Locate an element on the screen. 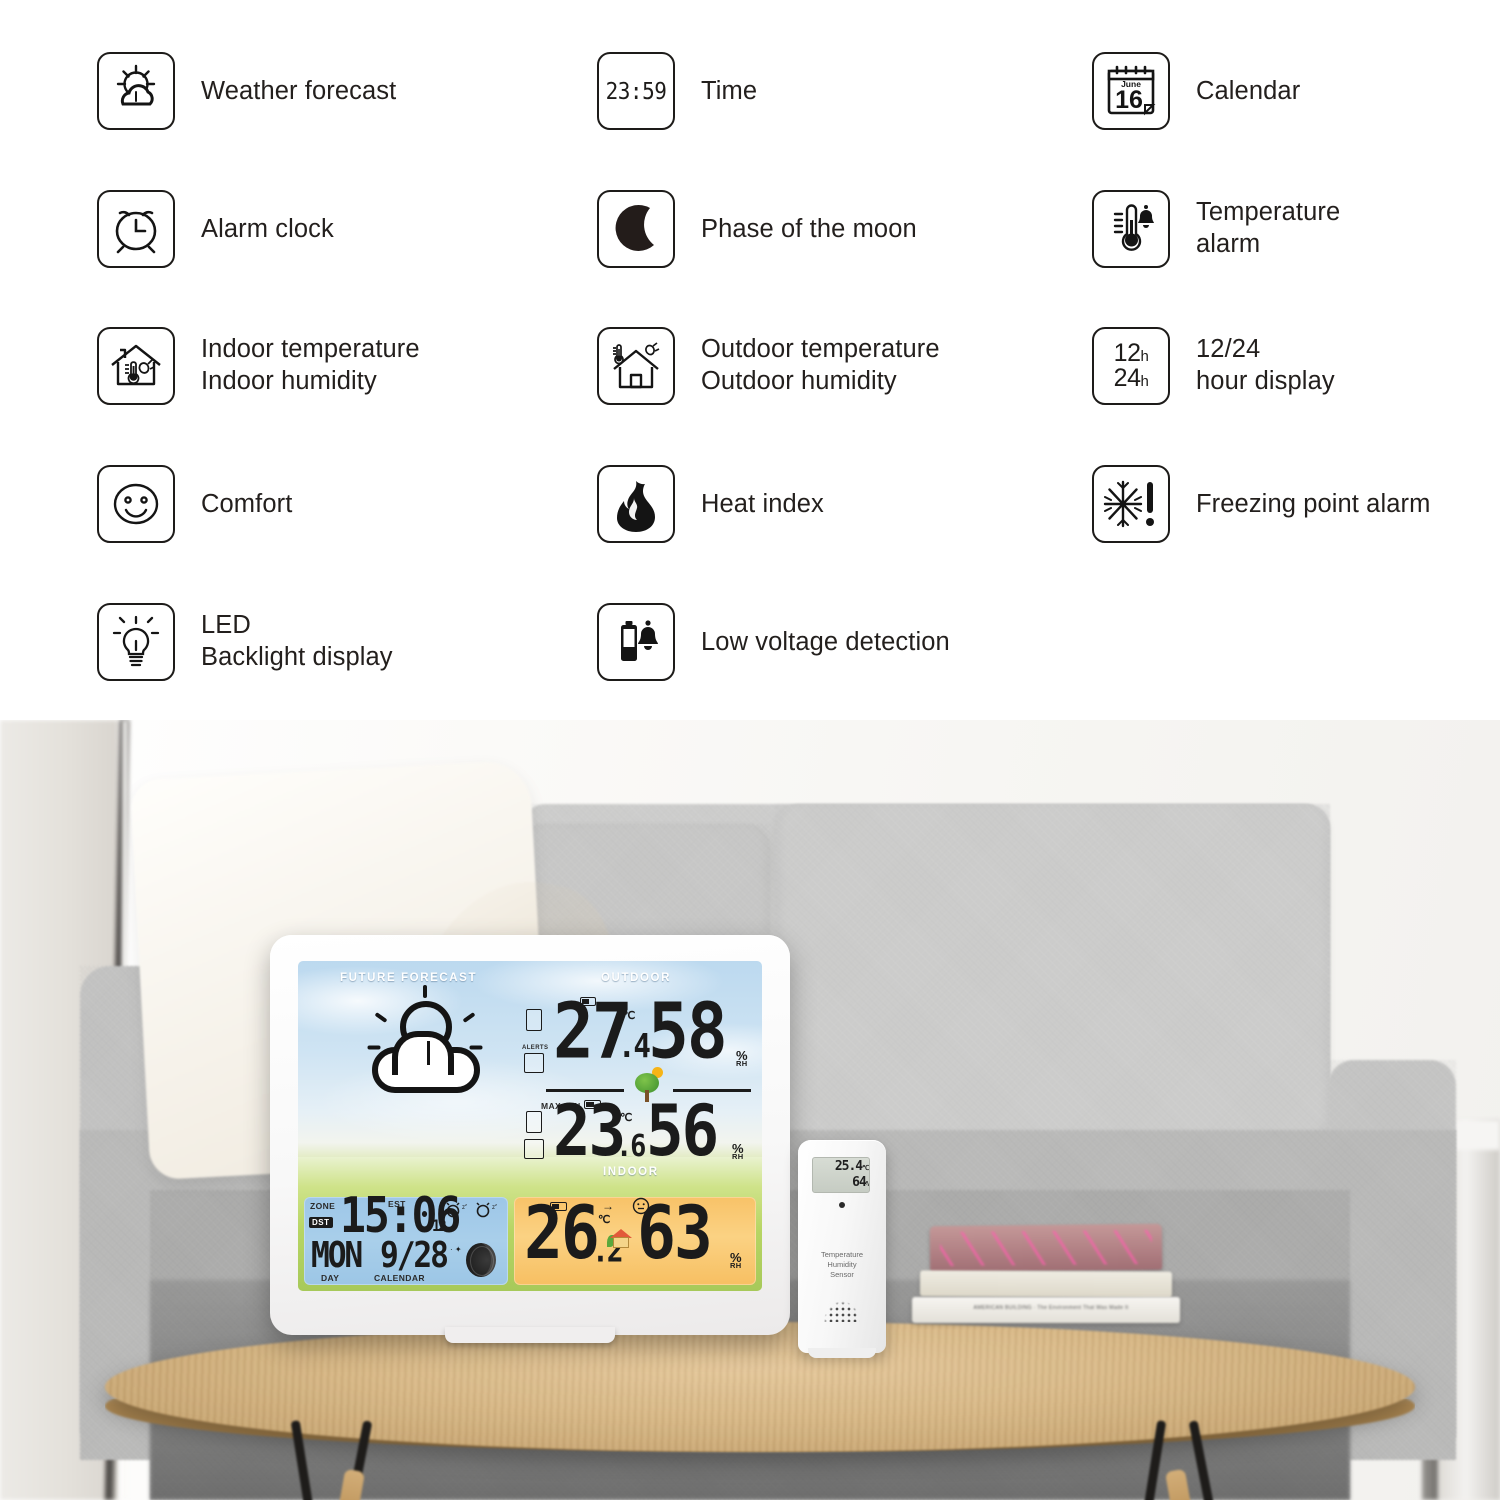  indoor-humidity-value: 63 is located at coordinates (675, 1234).